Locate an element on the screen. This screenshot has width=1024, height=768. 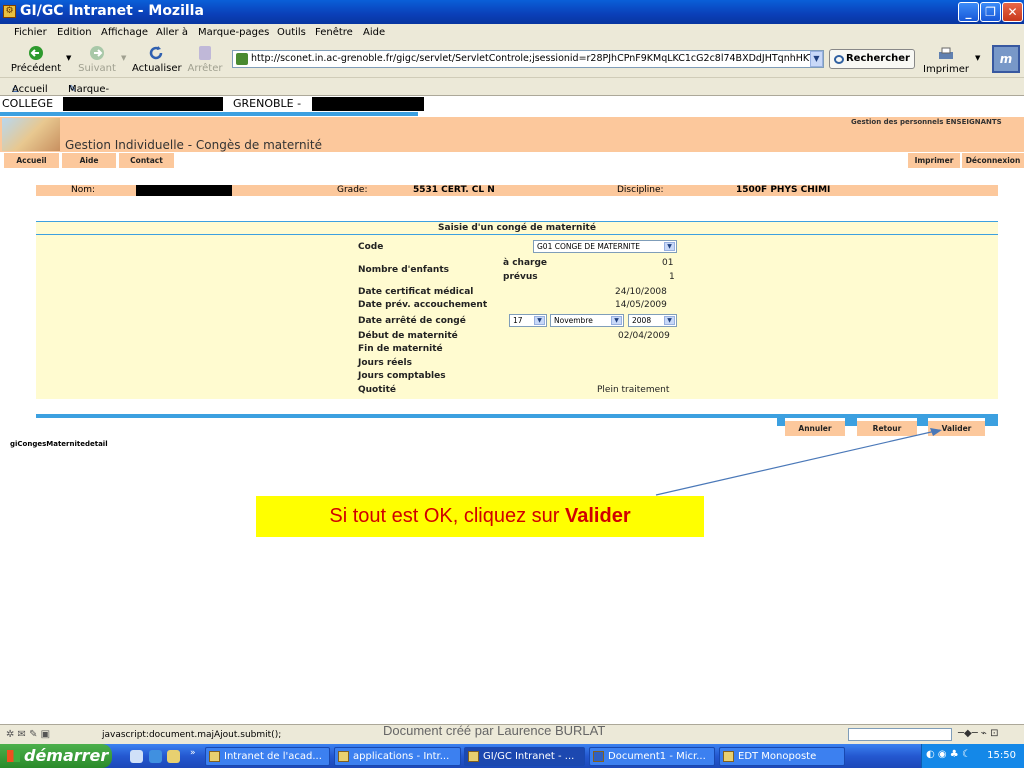
quotite-value: Plein traitement is located at coordinates (633, 390).